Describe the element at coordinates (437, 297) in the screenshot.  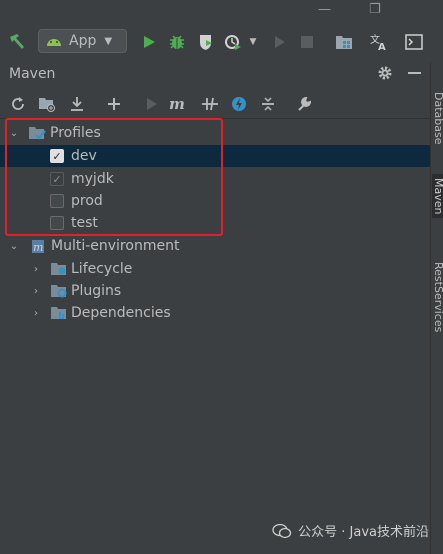
I see `side-tab-restservices: RestServices` at that location.